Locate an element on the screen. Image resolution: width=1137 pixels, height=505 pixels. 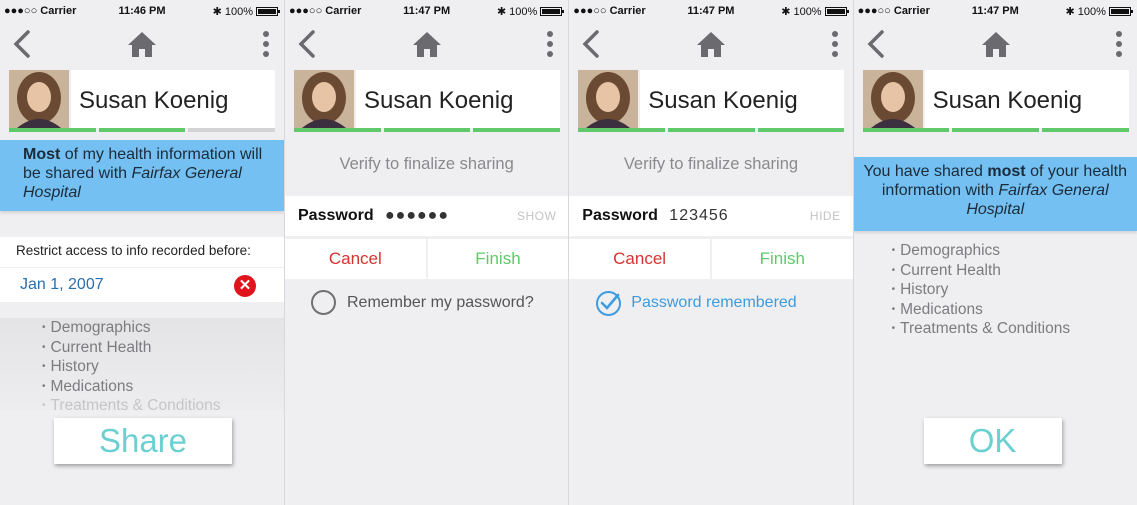
share-button: Share is located at coordinates (143, 441).